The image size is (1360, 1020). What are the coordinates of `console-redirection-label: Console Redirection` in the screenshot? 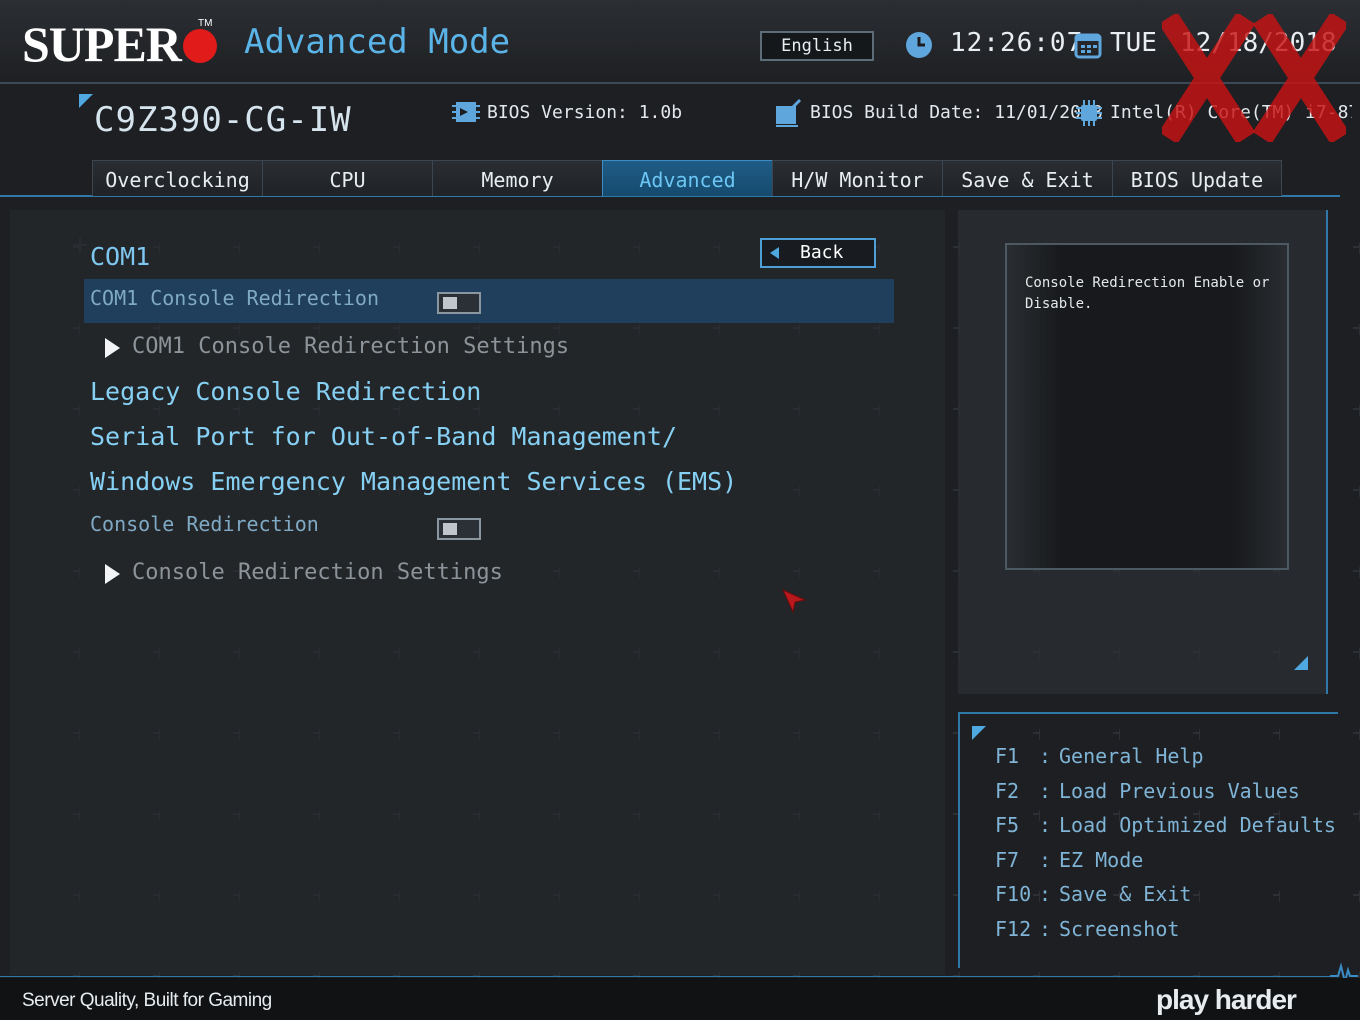 It's located at (204, 524).